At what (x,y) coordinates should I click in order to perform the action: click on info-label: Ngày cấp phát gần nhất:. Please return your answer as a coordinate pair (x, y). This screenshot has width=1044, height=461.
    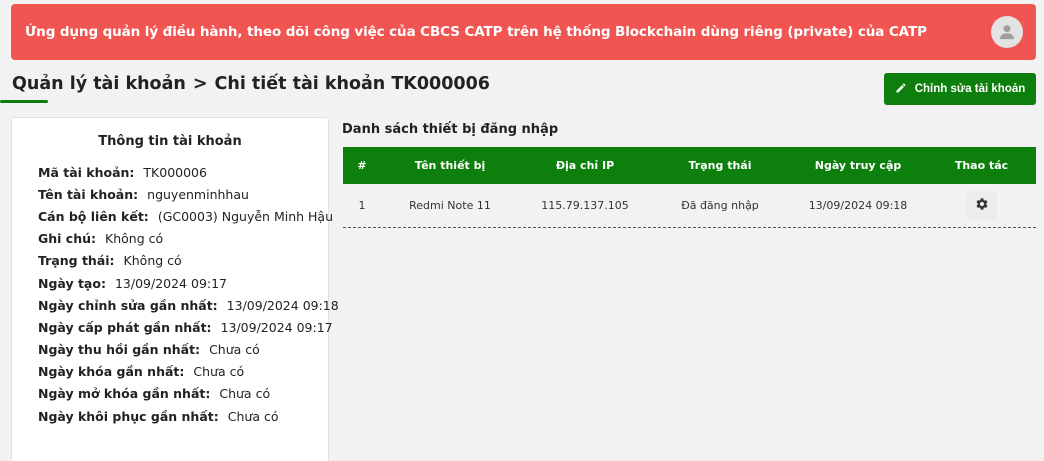
    Looking at the image, I should click on (125, 327).